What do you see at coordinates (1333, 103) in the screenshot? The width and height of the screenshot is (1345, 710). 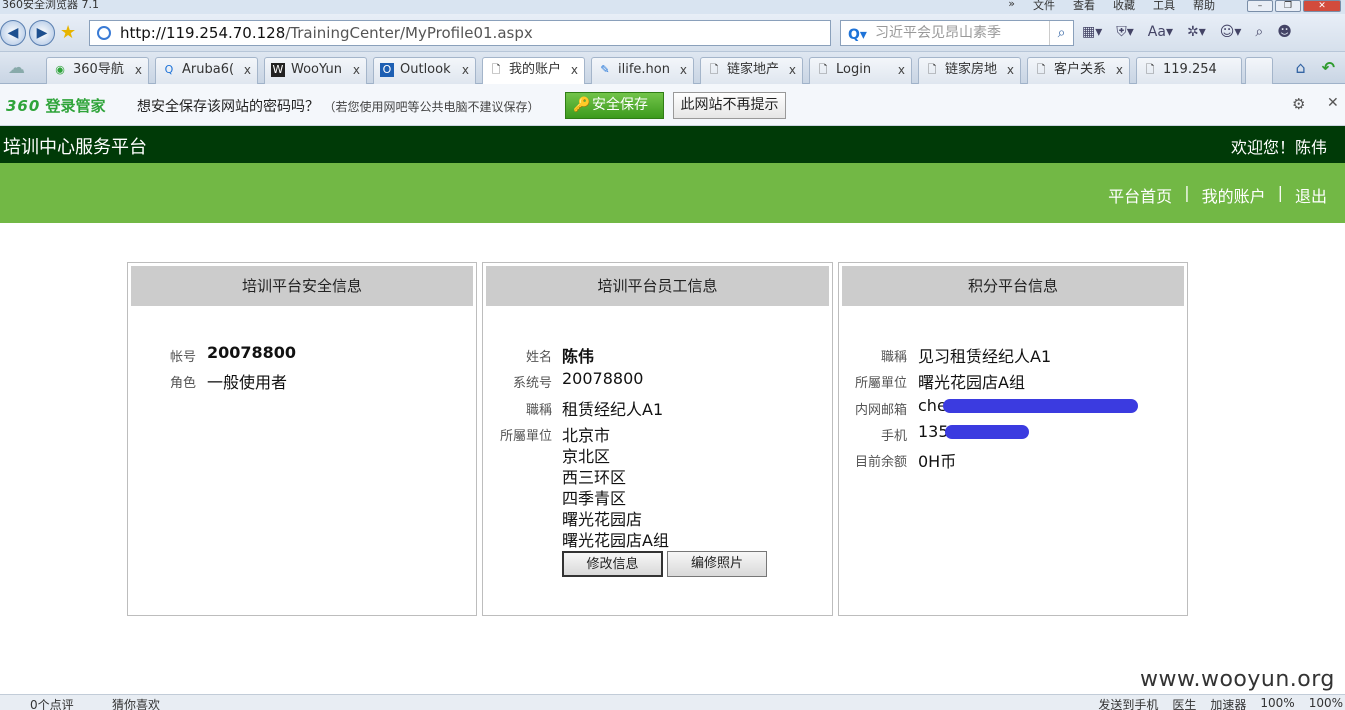 I see `close-bar-icon: ✕` at bounding box center [1333, 103].